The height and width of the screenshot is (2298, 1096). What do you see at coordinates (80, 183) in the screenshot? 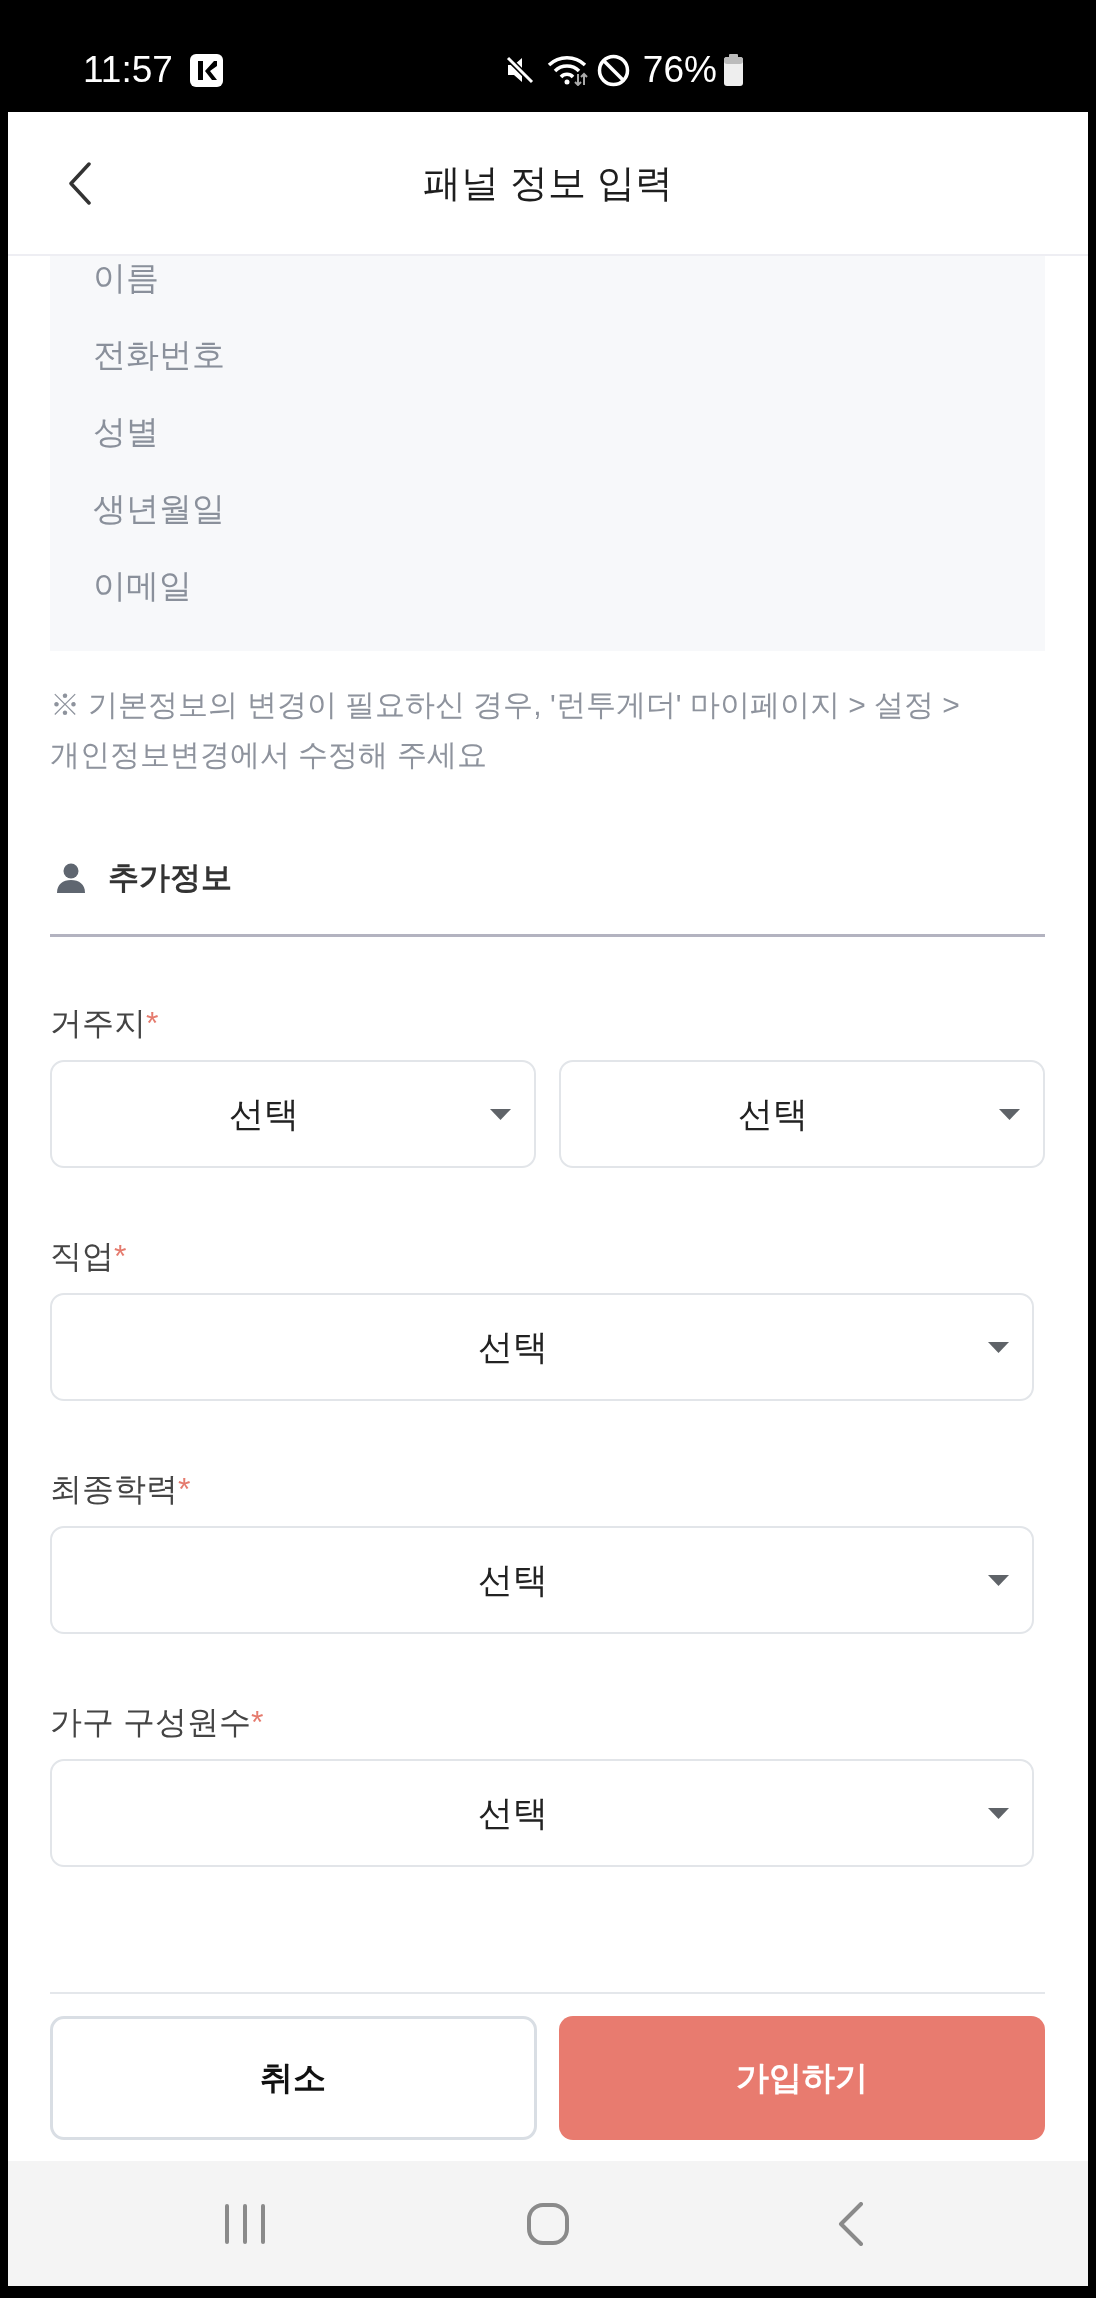
I see `back-icon` at bounding box center [80, 183].